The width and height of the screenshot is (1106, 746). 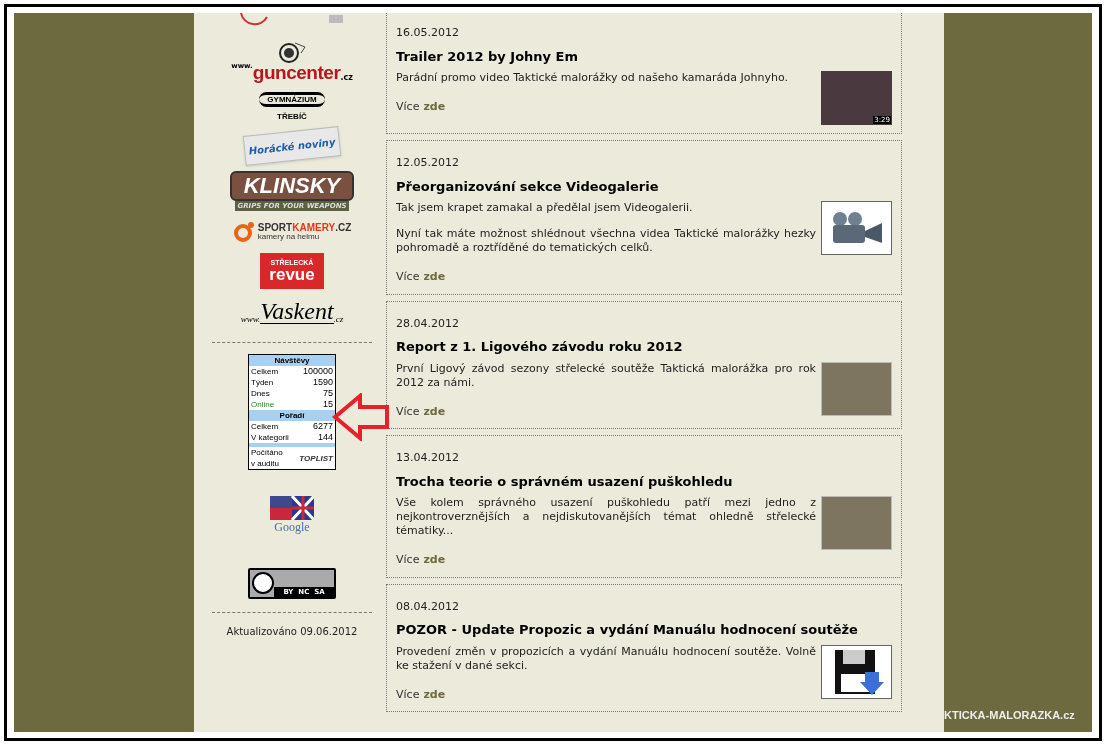 What do you see at coordinates (296, 72) in the screenshot?
I see `logo-text: guncenter` at bounding box center [296, 72].